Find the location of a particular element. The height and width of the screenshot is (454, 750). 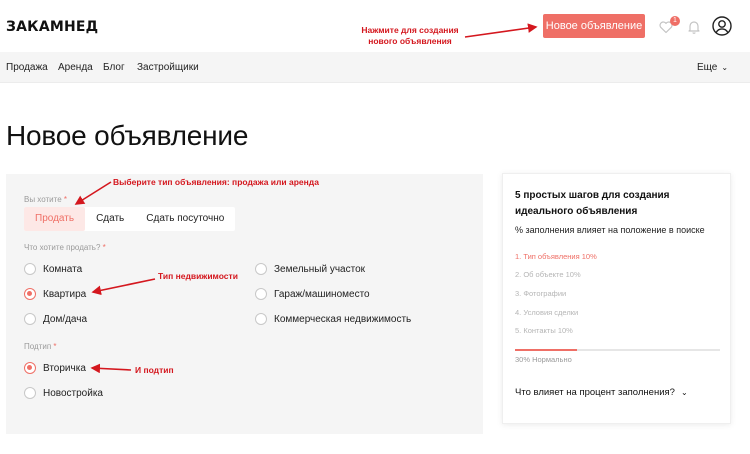

radio-house: Дом/дача is located at coordinates (55, 319).